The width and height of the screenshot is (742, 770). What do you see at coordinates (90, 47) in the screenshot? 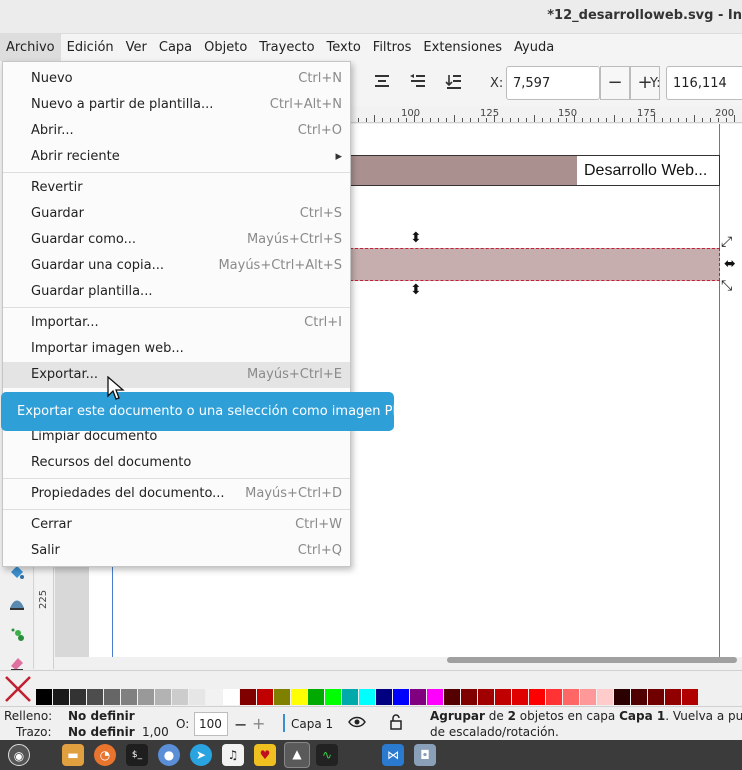
I see `menu-edicion: Edición` at bounding box center [90, 47].